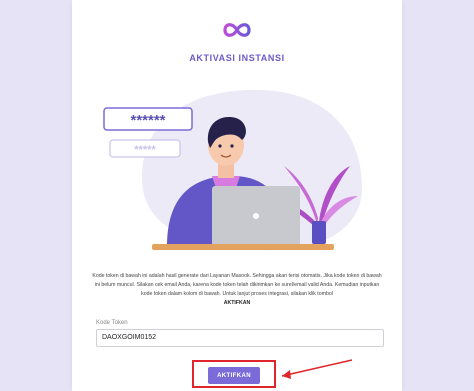 The image size is (474, 391). I want to click on password-mask-bottom: *****, so click(145, 150).